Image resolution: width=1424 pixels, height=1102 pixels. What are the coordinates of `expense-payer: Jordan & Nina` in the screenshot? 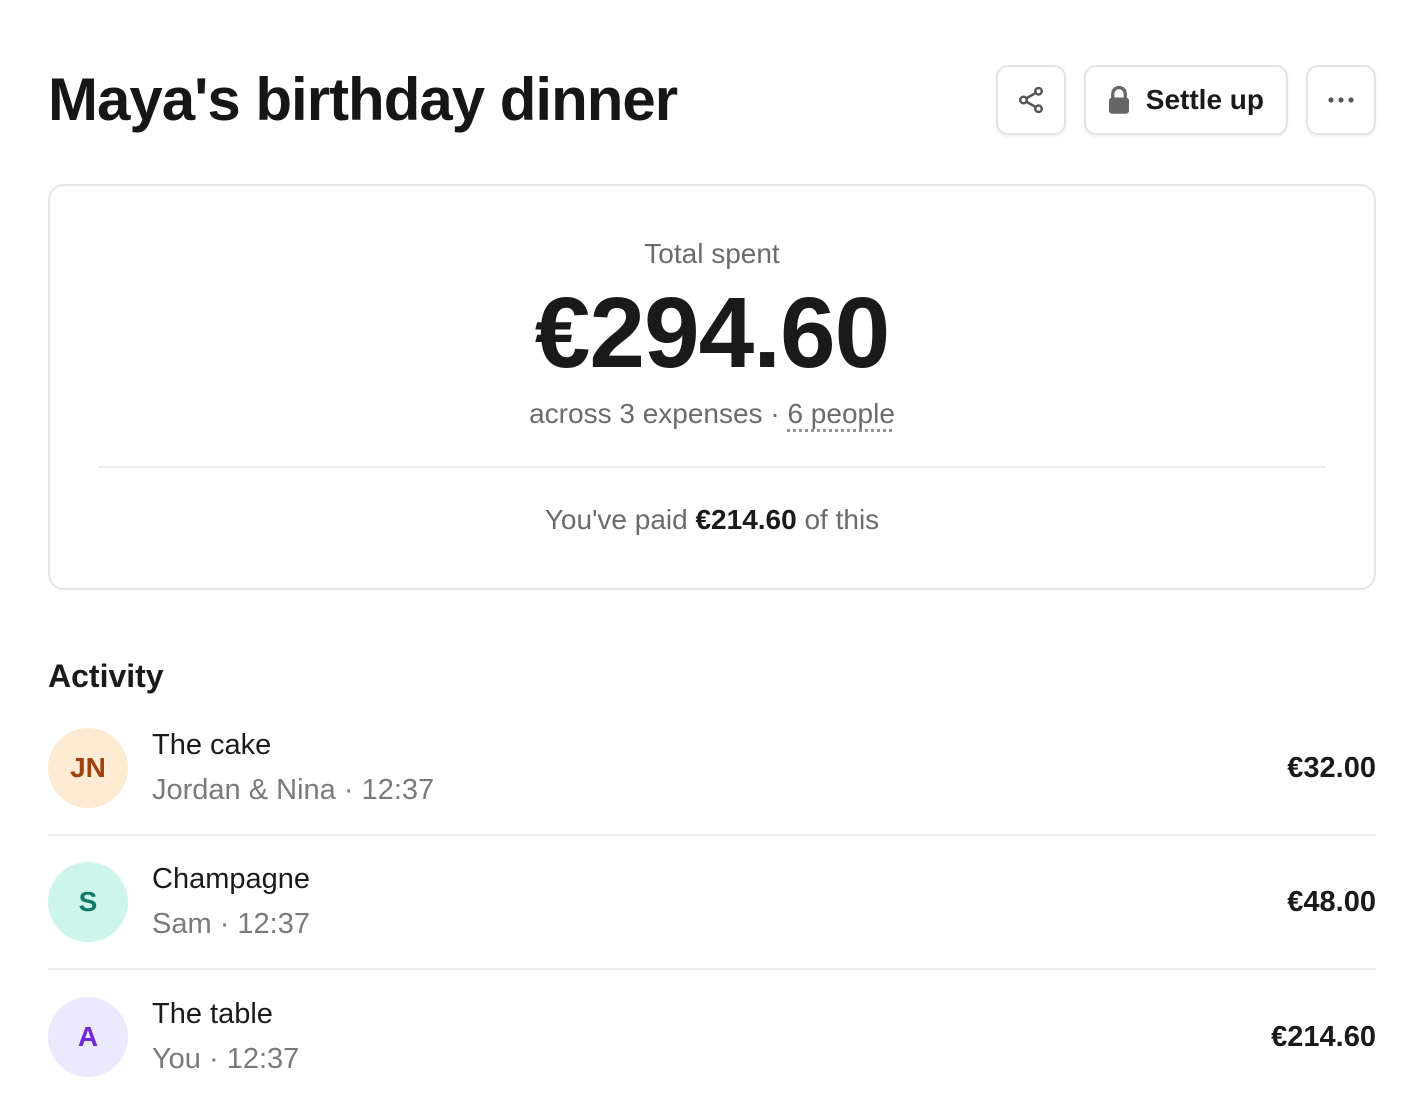 It's located at (244, 790).